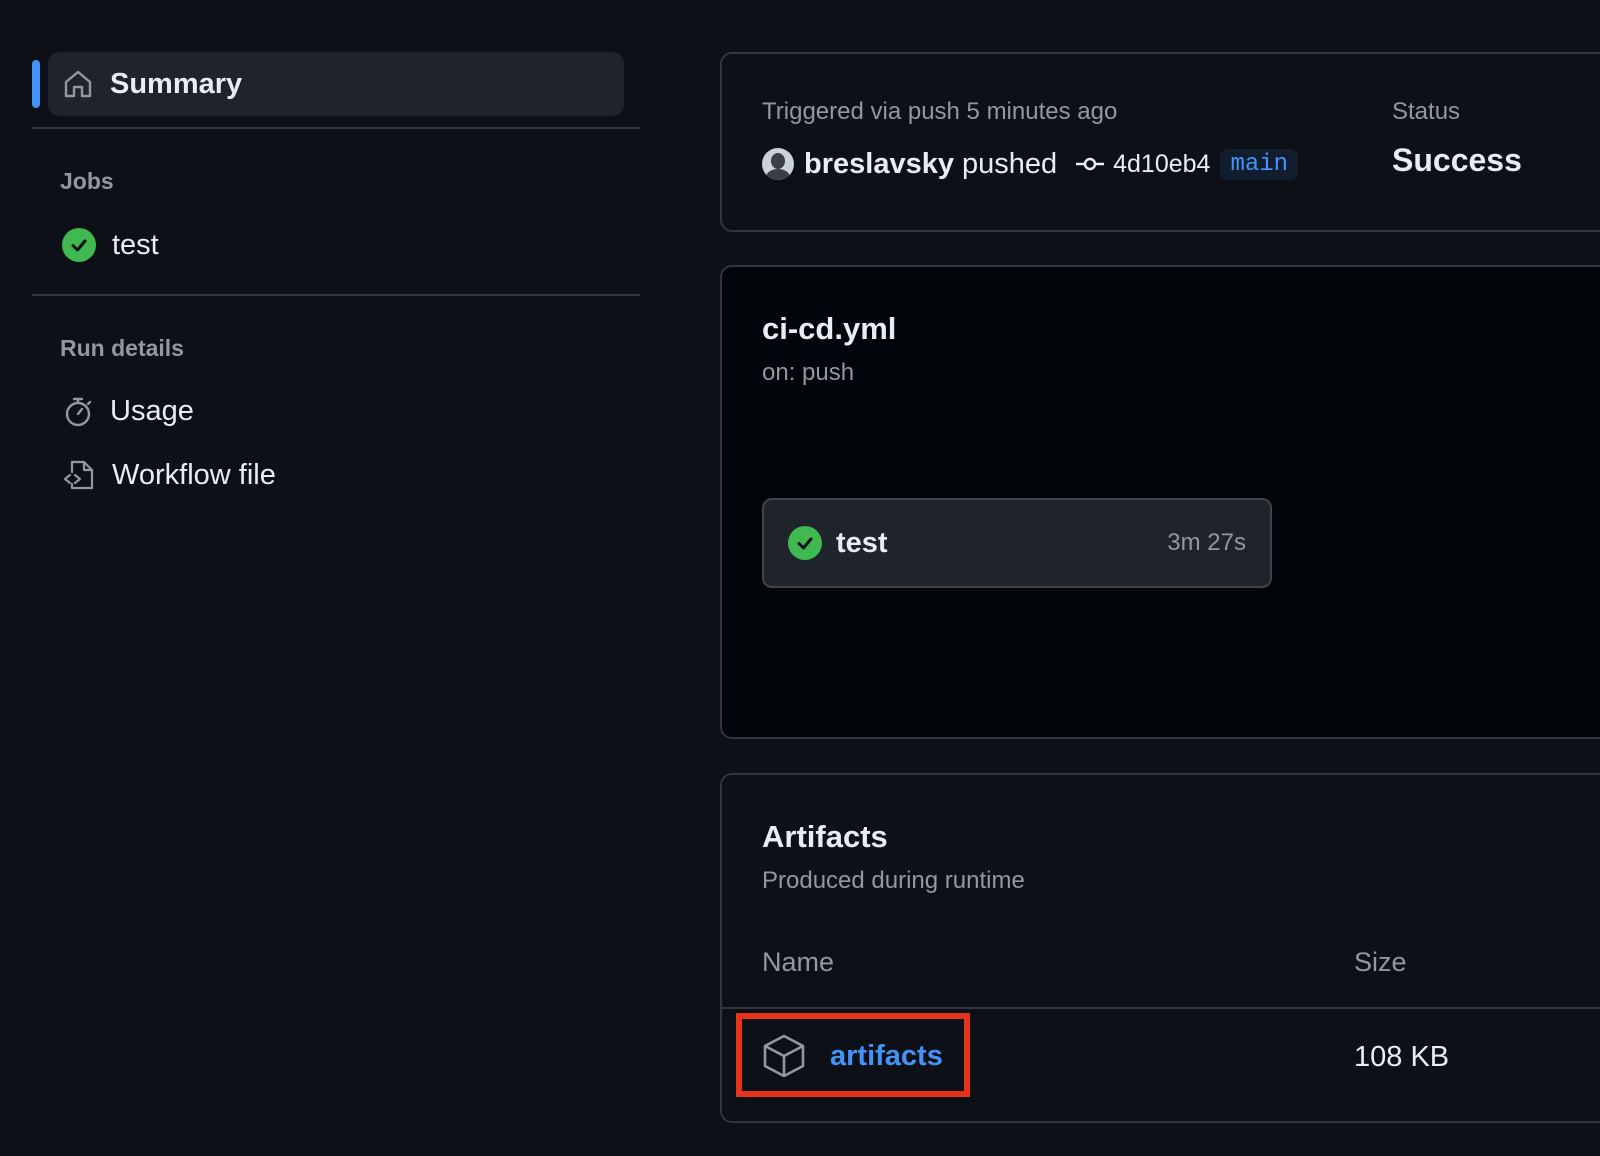 This screenshot has height=1156, width=1600. What do you see at coordinates (79, 475) in the screenshot?
I see `file-code-icon` at bounding box center [79, 475].